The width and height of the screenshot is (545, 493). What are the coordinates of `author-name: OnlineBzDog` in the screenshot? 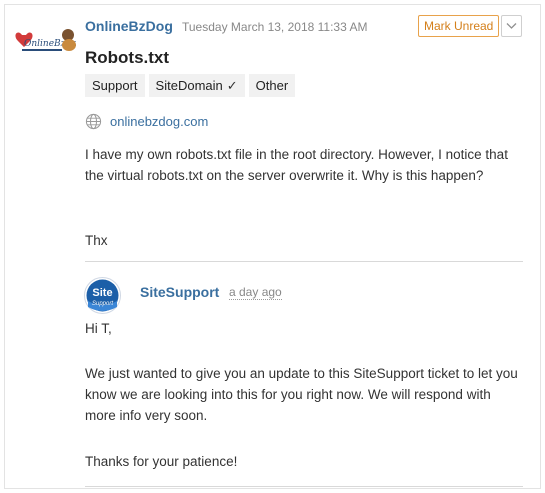 It's located at (129, 26).